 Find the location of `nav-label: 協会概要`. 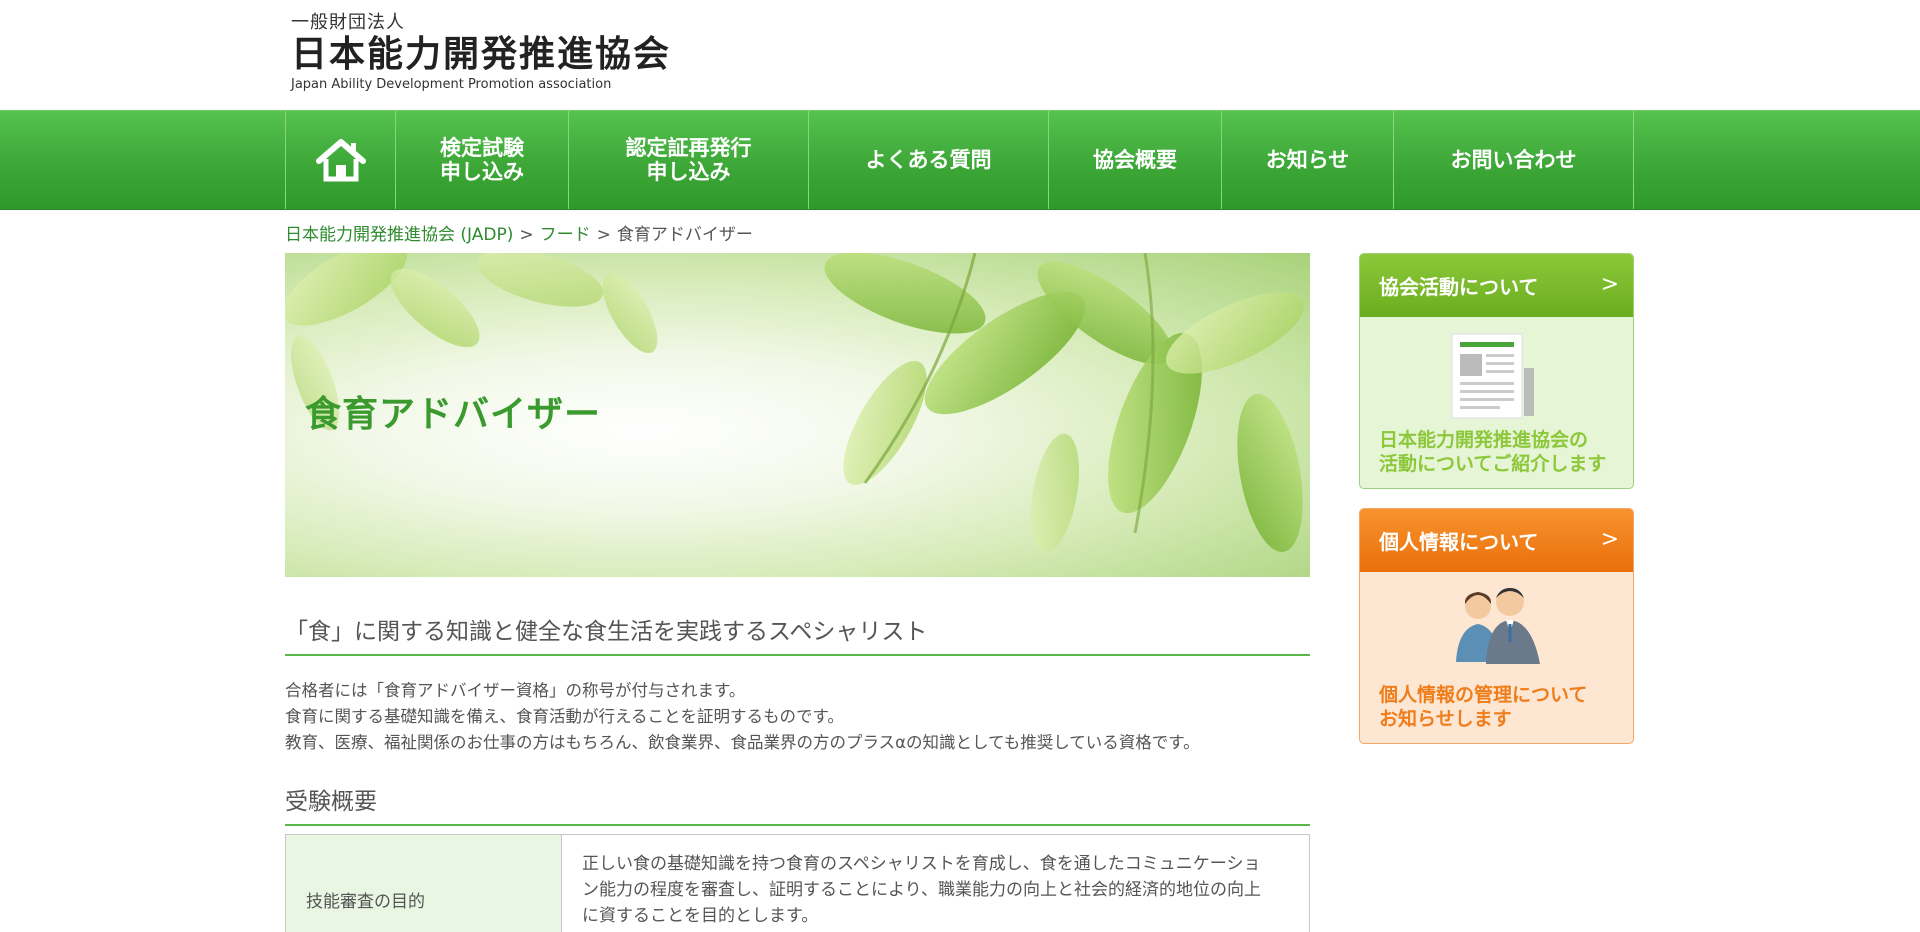

nav-label: 協会概要 is located at coordinates (1135, 160).